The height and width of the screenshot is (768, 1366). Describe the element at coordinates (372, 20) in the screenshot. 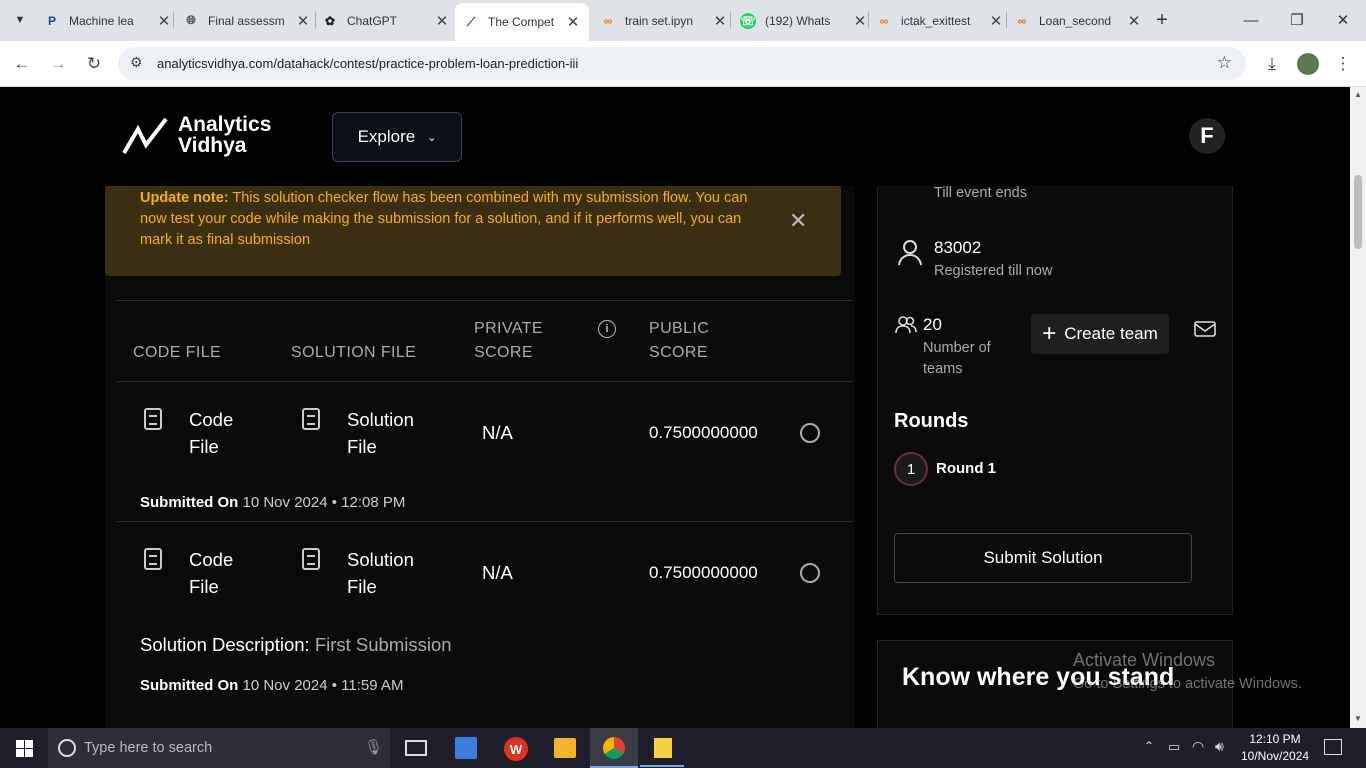

I see `tab-title: ChatGPT` at that location.